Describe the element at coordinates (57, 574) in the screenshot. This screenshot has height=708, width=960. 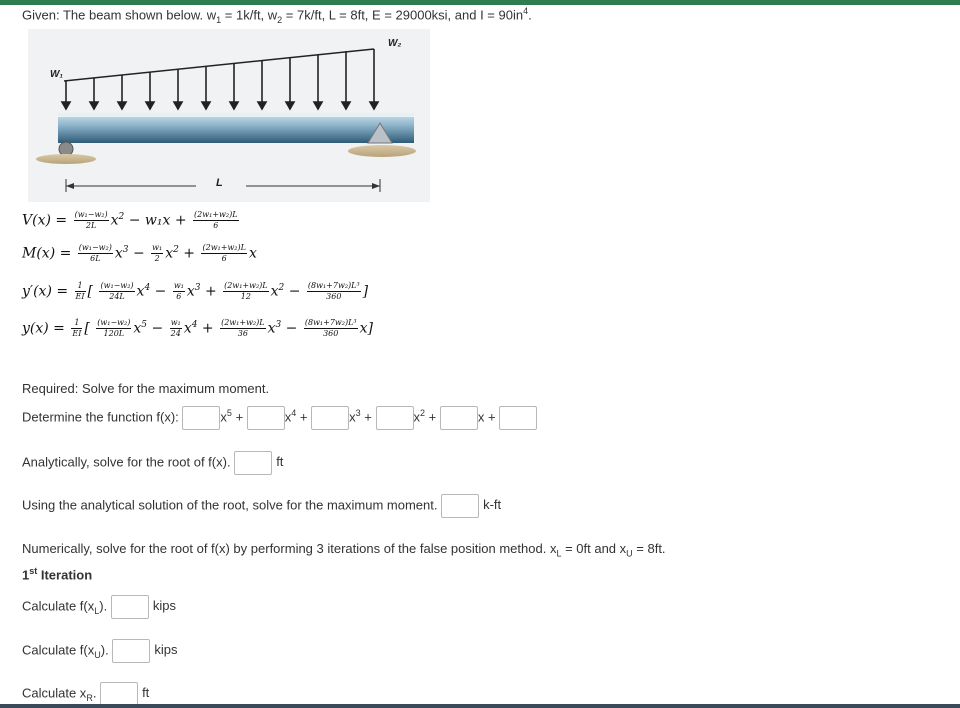
I see `iteration-heading: 1st Iteration` at that location.